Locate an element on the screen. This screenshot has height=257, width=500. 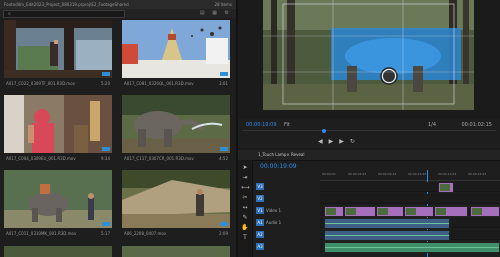
track-select-icon: ⇥ is located at coordinates (245, 178).